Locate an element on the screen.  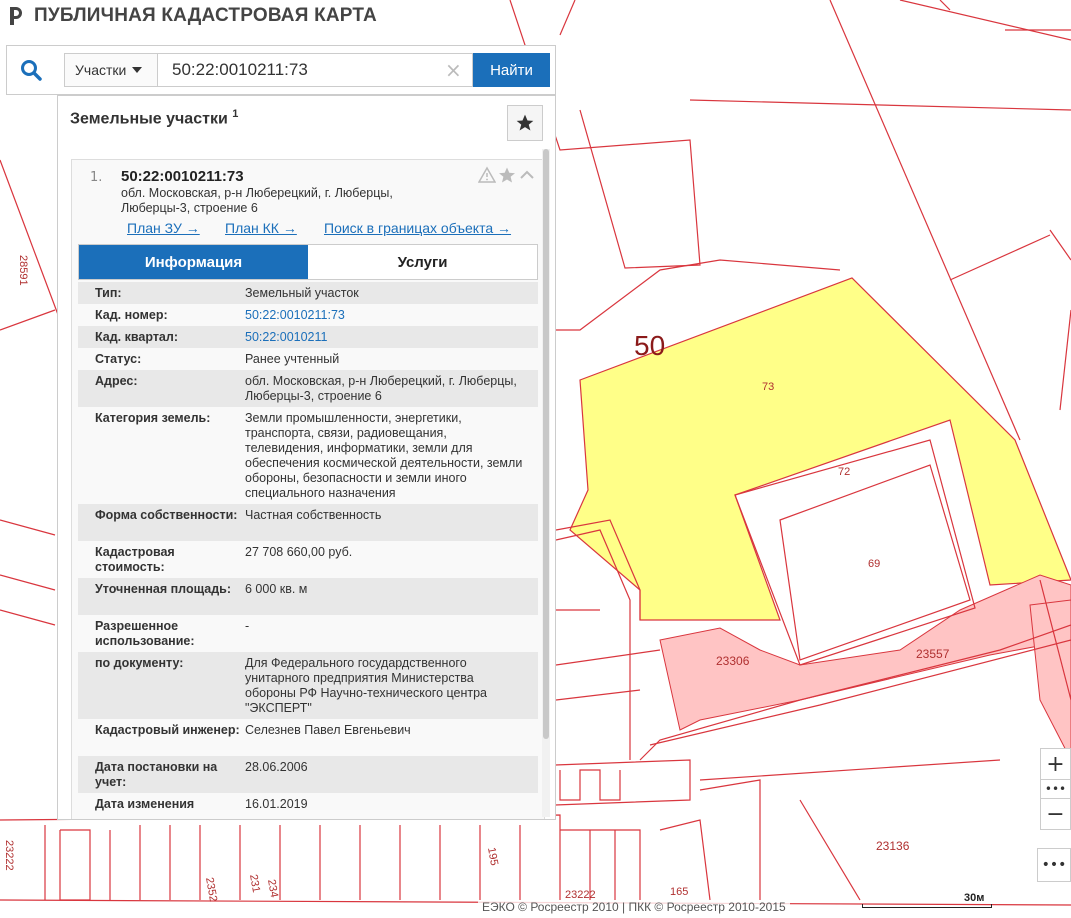
search-bar: Участки × Найти is located at coordinates (281, 70).